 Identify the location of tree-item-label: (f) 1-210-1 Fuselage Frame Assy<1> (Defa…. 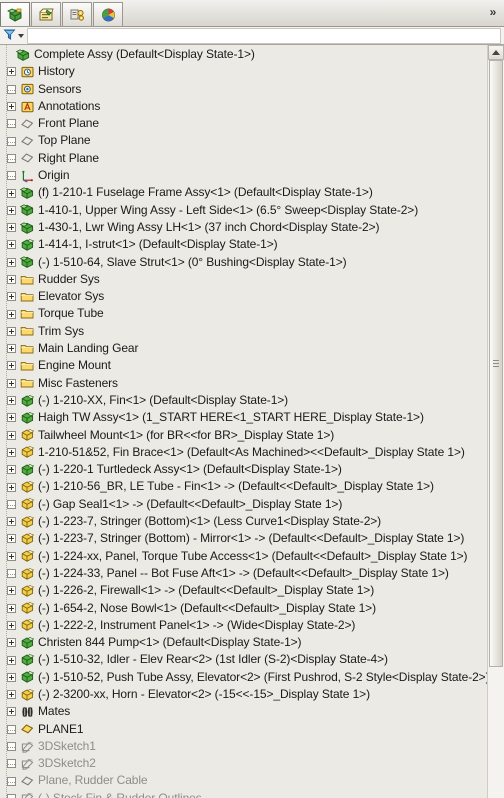
(205, 192).